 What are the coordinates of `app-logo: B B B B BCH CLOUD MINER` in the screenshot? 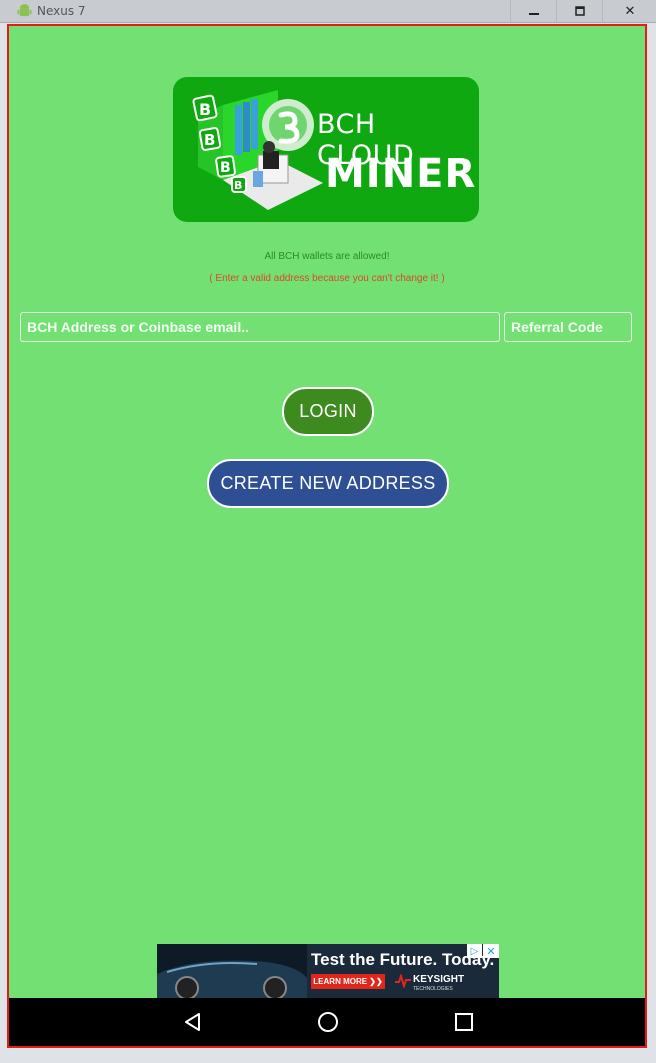 It's located at (326, 149).